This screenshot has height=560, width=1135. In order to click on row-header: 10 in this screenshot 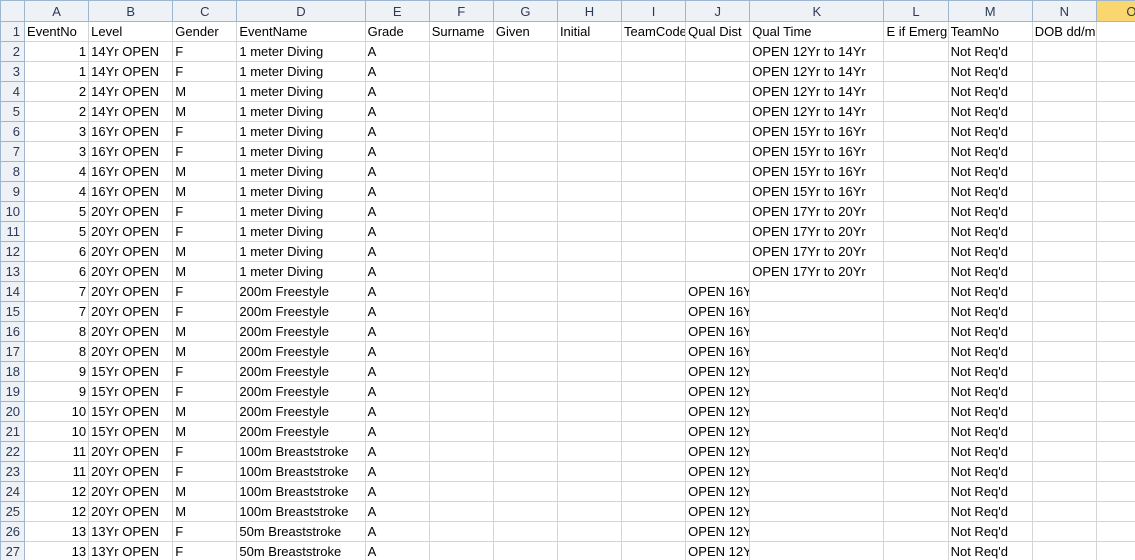, I will do `click(13, 211)`.